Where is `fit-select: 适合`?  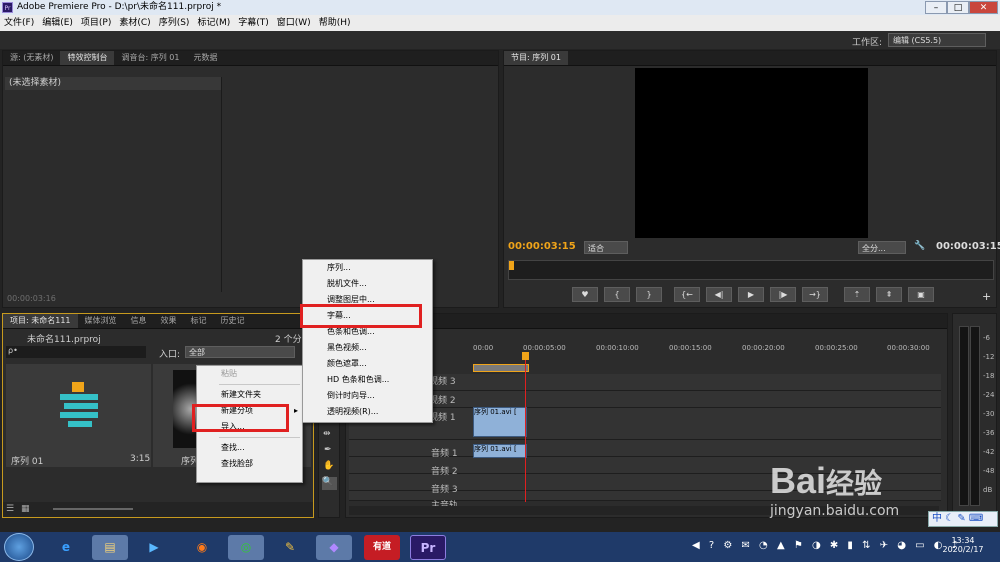
fit-select: 适合 is located at coordinates (606, 247).